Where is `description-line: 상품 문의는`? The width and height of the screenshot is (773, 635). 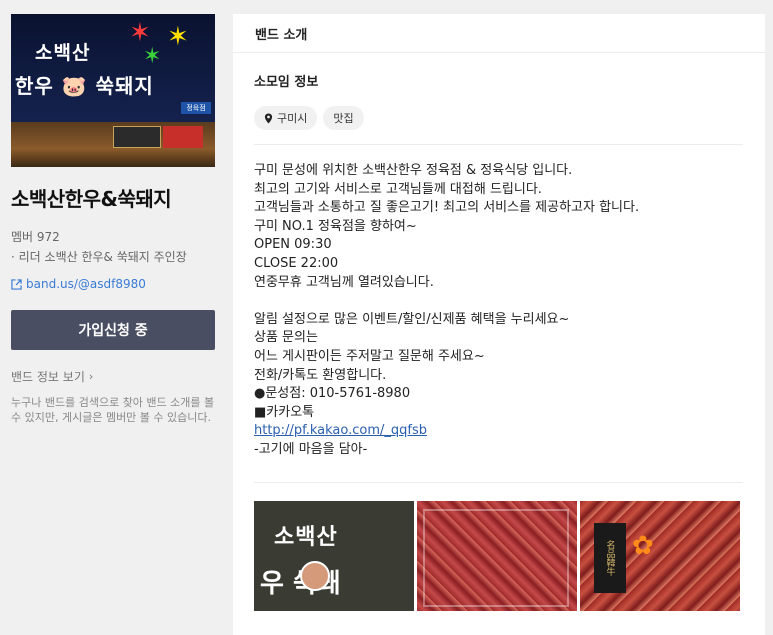 description-line: 상품 문의는 is located at coordinates (286, 338).